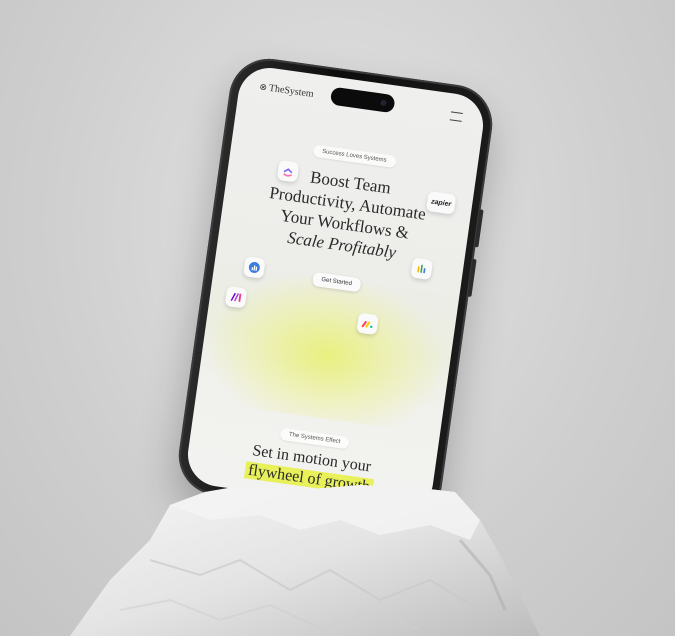  What do you see at coordinates (291, 91) in the screenshot?
I see `brand-name: TheSystem` at bounding box center [291, 91].